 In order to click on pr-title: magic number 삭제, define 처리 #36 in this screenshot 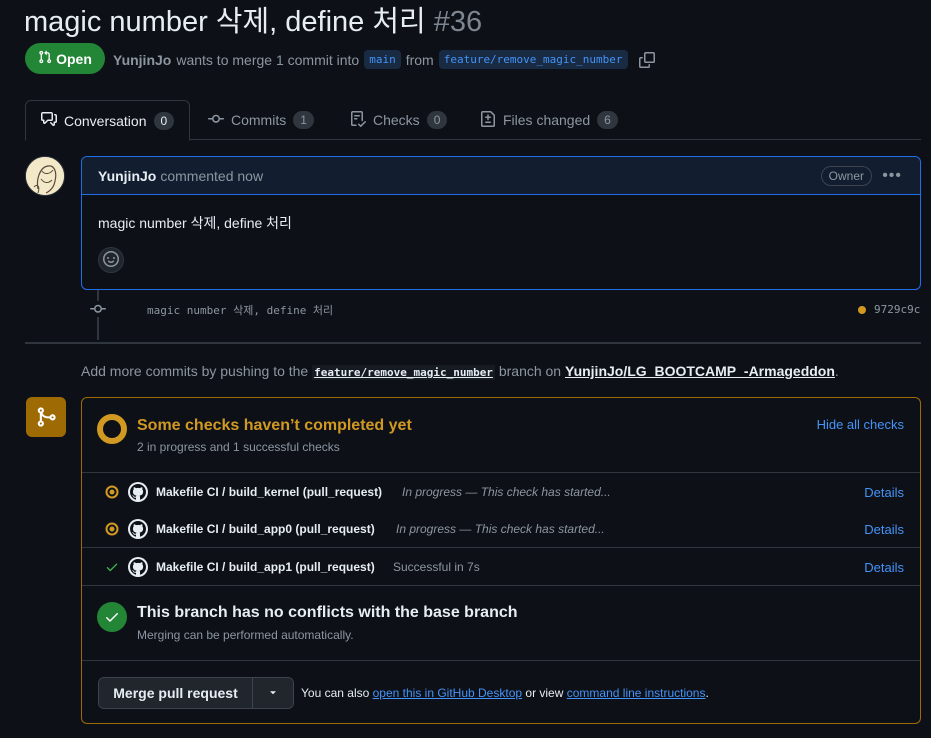, I will do `click(253, 20)`.